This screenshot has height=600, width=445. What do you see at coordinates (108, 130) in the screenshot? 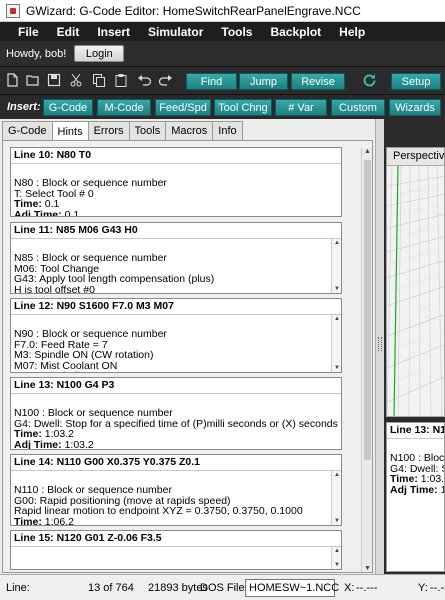
I see `tab-errors: Errors` at bounding box center [108, 130].